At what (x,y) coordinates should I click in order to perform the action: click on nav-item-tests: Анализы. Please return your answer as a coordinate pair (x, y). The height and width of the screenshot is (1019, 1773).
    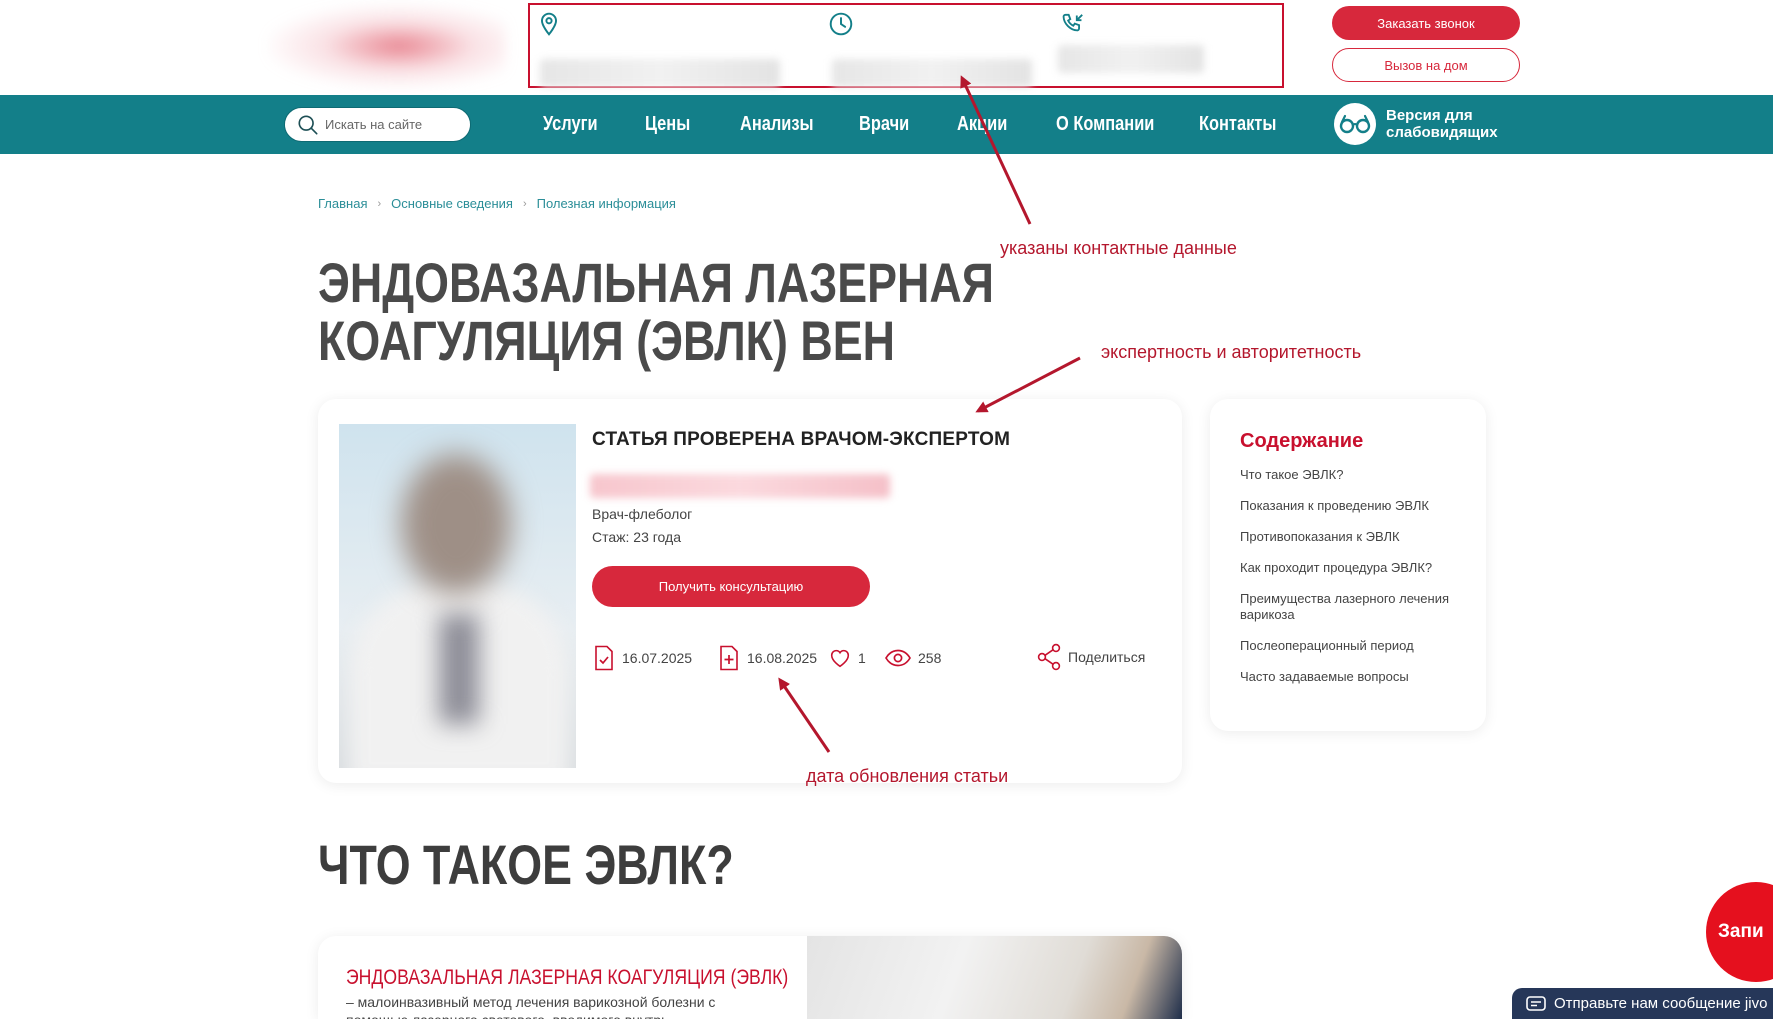
    Looking at the image, I should click on (777, 124).